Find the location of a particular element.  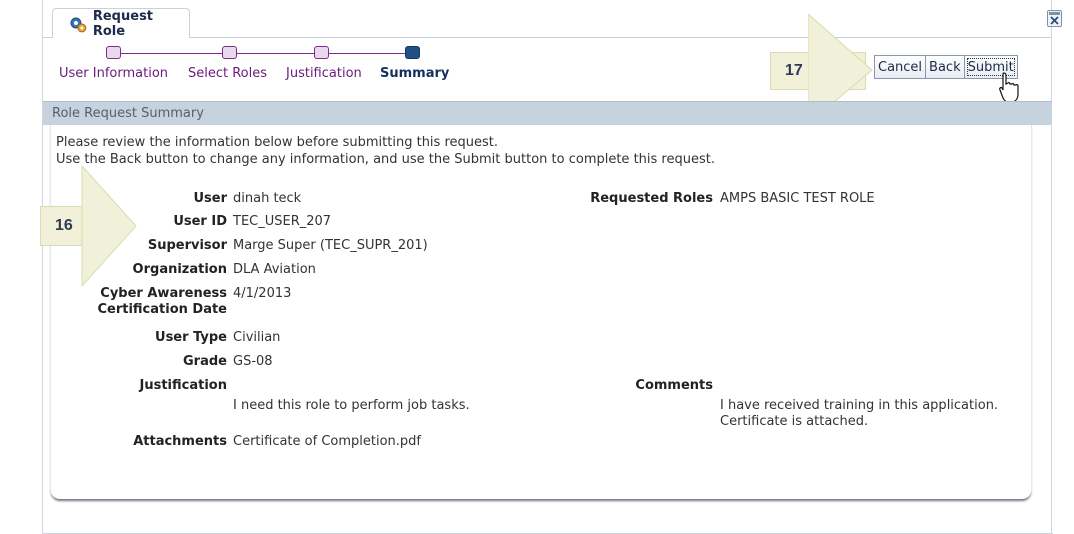

mouse-pointer-icon is located at coordinates (1009, 87).